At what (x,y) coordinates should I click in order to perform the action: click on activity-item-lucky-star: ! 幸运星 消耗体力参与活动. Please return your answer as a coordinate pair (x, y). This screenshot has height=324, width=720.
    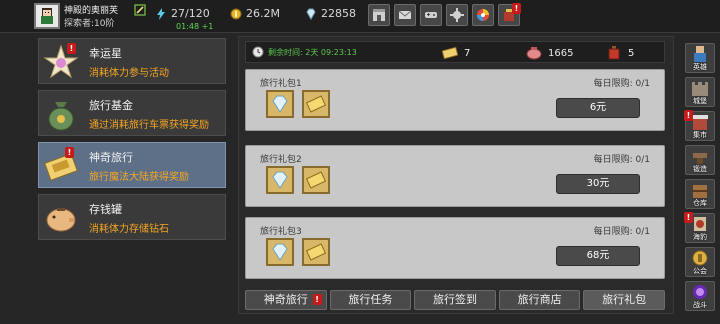
    Looking at the image, I should click on (132, 61).